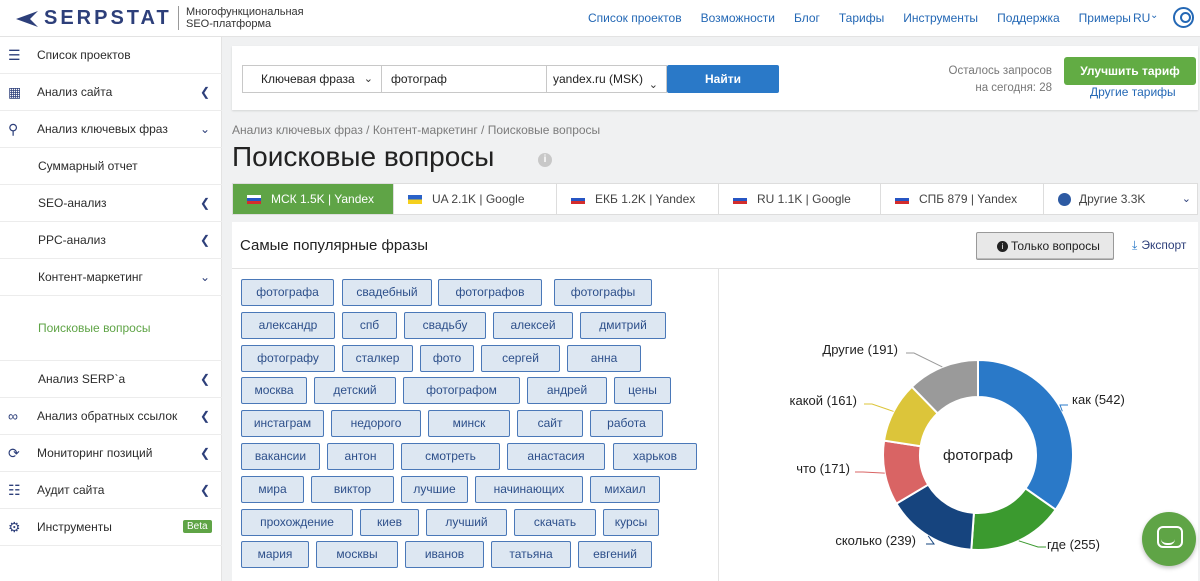  What do you see at coordinates (861, 18) in the screenshot?
I see `nav-pricing: Тарифы` at bounding box center [861, 18].